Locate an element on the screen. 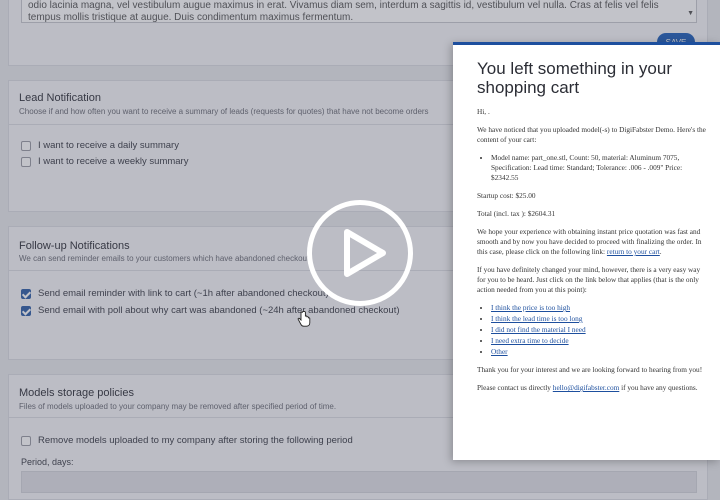 This screenshot has height=500, width=720. list-item: I need extra time to decide is located at coordinates (599, 341).